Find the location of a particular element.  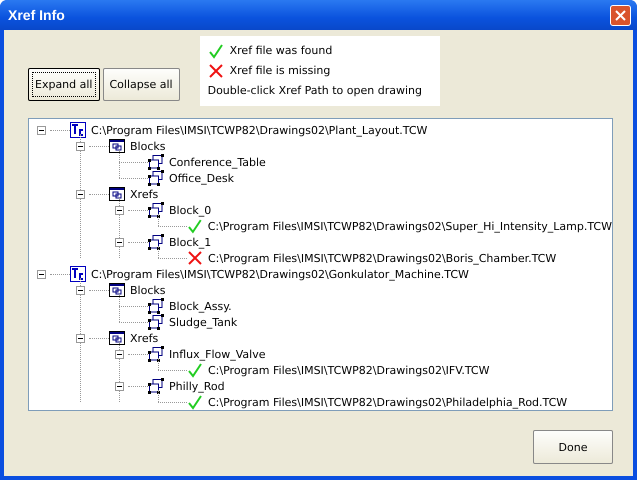

xref-path: C:\Program Files\IMSI\TCWP82\Drawings02\Philadelphia_Rod.TCW is located at coordinates (388, 402).